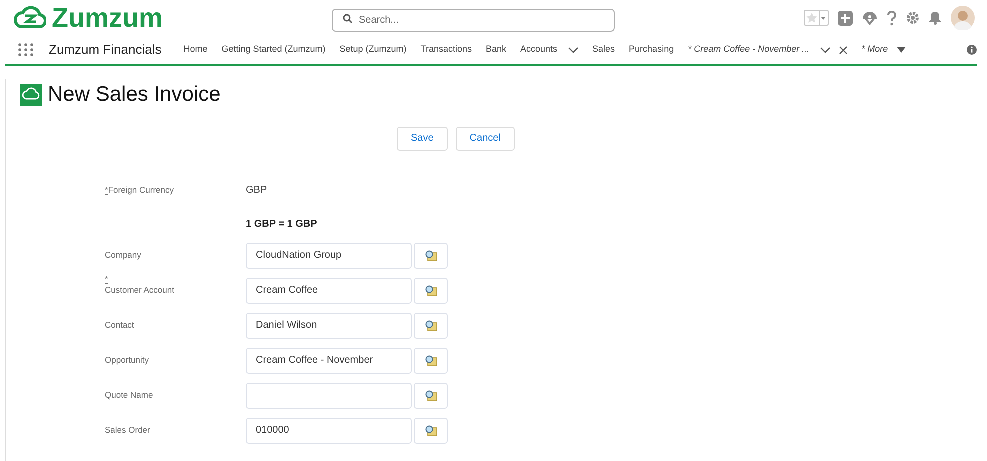  Describe the element at coordinates (348, 19) in the screenshot. I see `search-icon` at that location.